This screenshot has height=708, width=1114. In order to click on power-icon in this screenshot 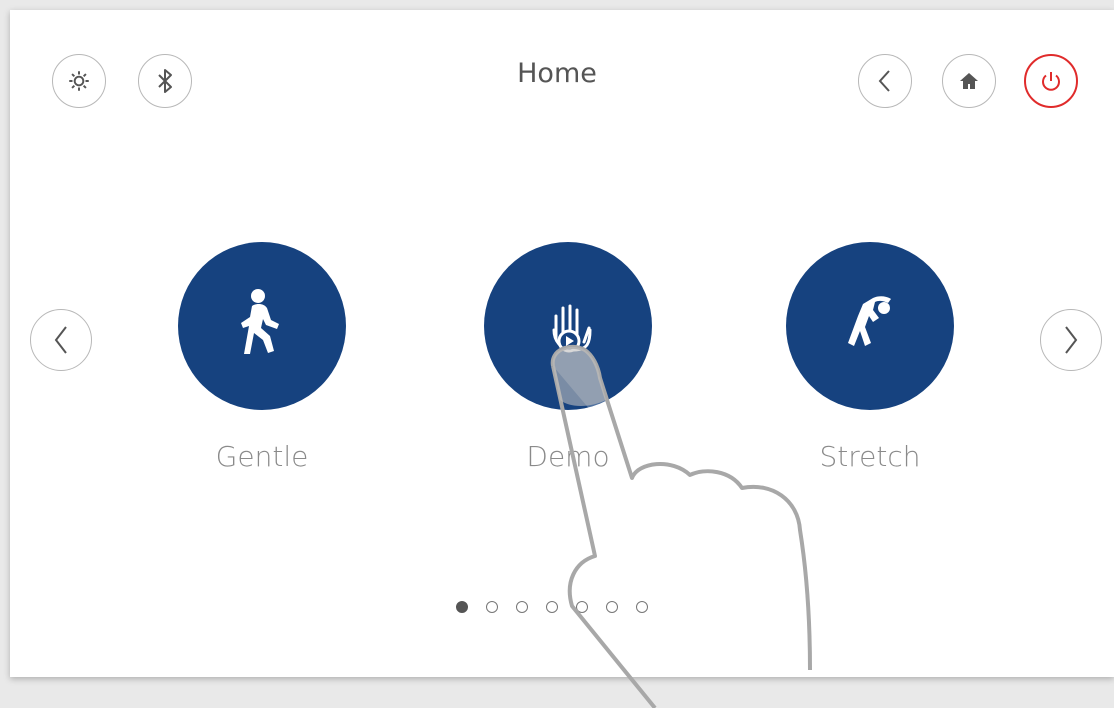, I will do `click(1051, 81)`.